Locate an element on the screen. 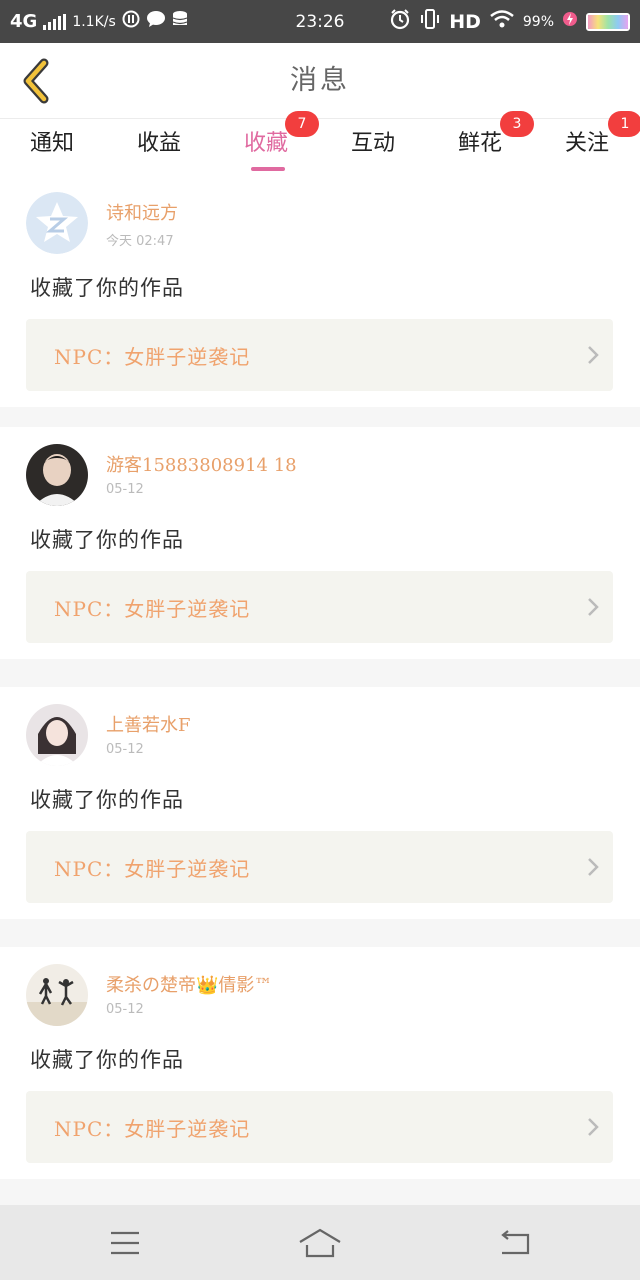 Image resolution: width=640 pixels, height=1280 pixels. home-icon is located at coordinates (320, 1242).